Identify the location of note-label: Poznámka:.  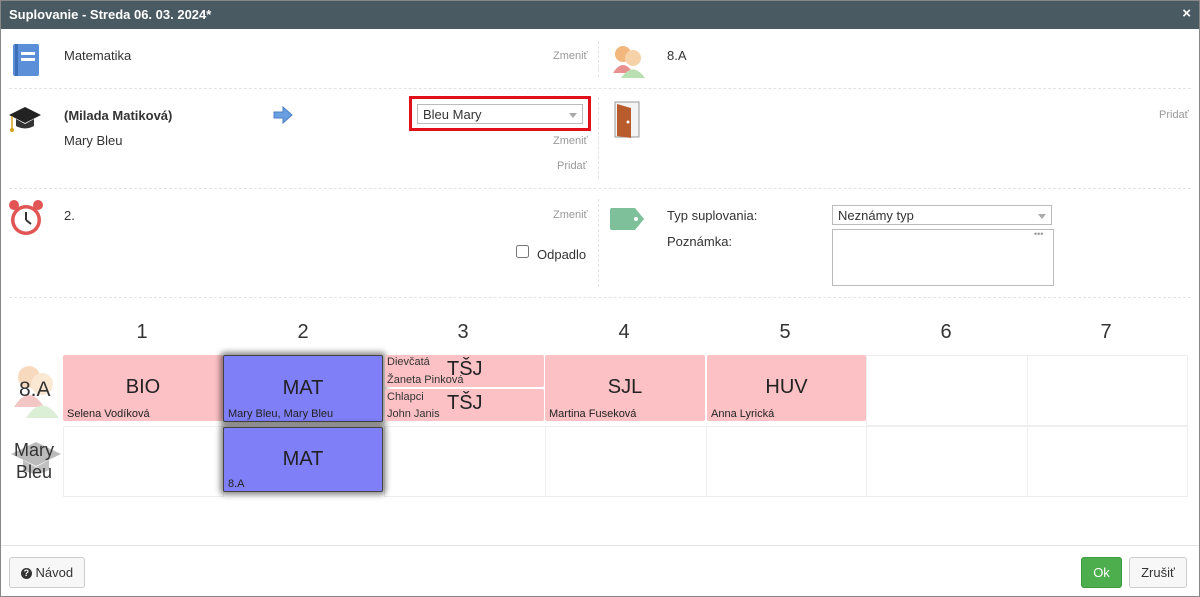
(700, 241).